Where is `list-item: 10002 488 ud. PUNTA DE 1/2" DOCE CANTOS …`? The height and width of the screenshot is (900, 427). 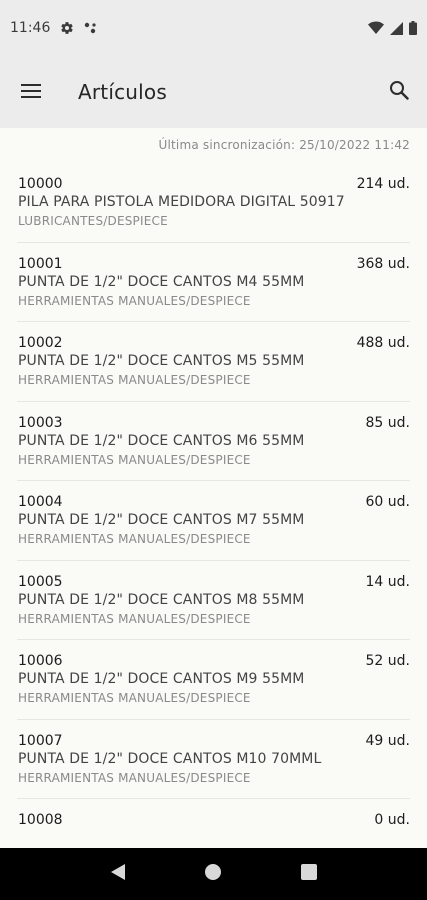
list-item: 10002 488 ud. PUNTA DE 1/2" DOCE CANTOS … is located at coordinates (213, 362).